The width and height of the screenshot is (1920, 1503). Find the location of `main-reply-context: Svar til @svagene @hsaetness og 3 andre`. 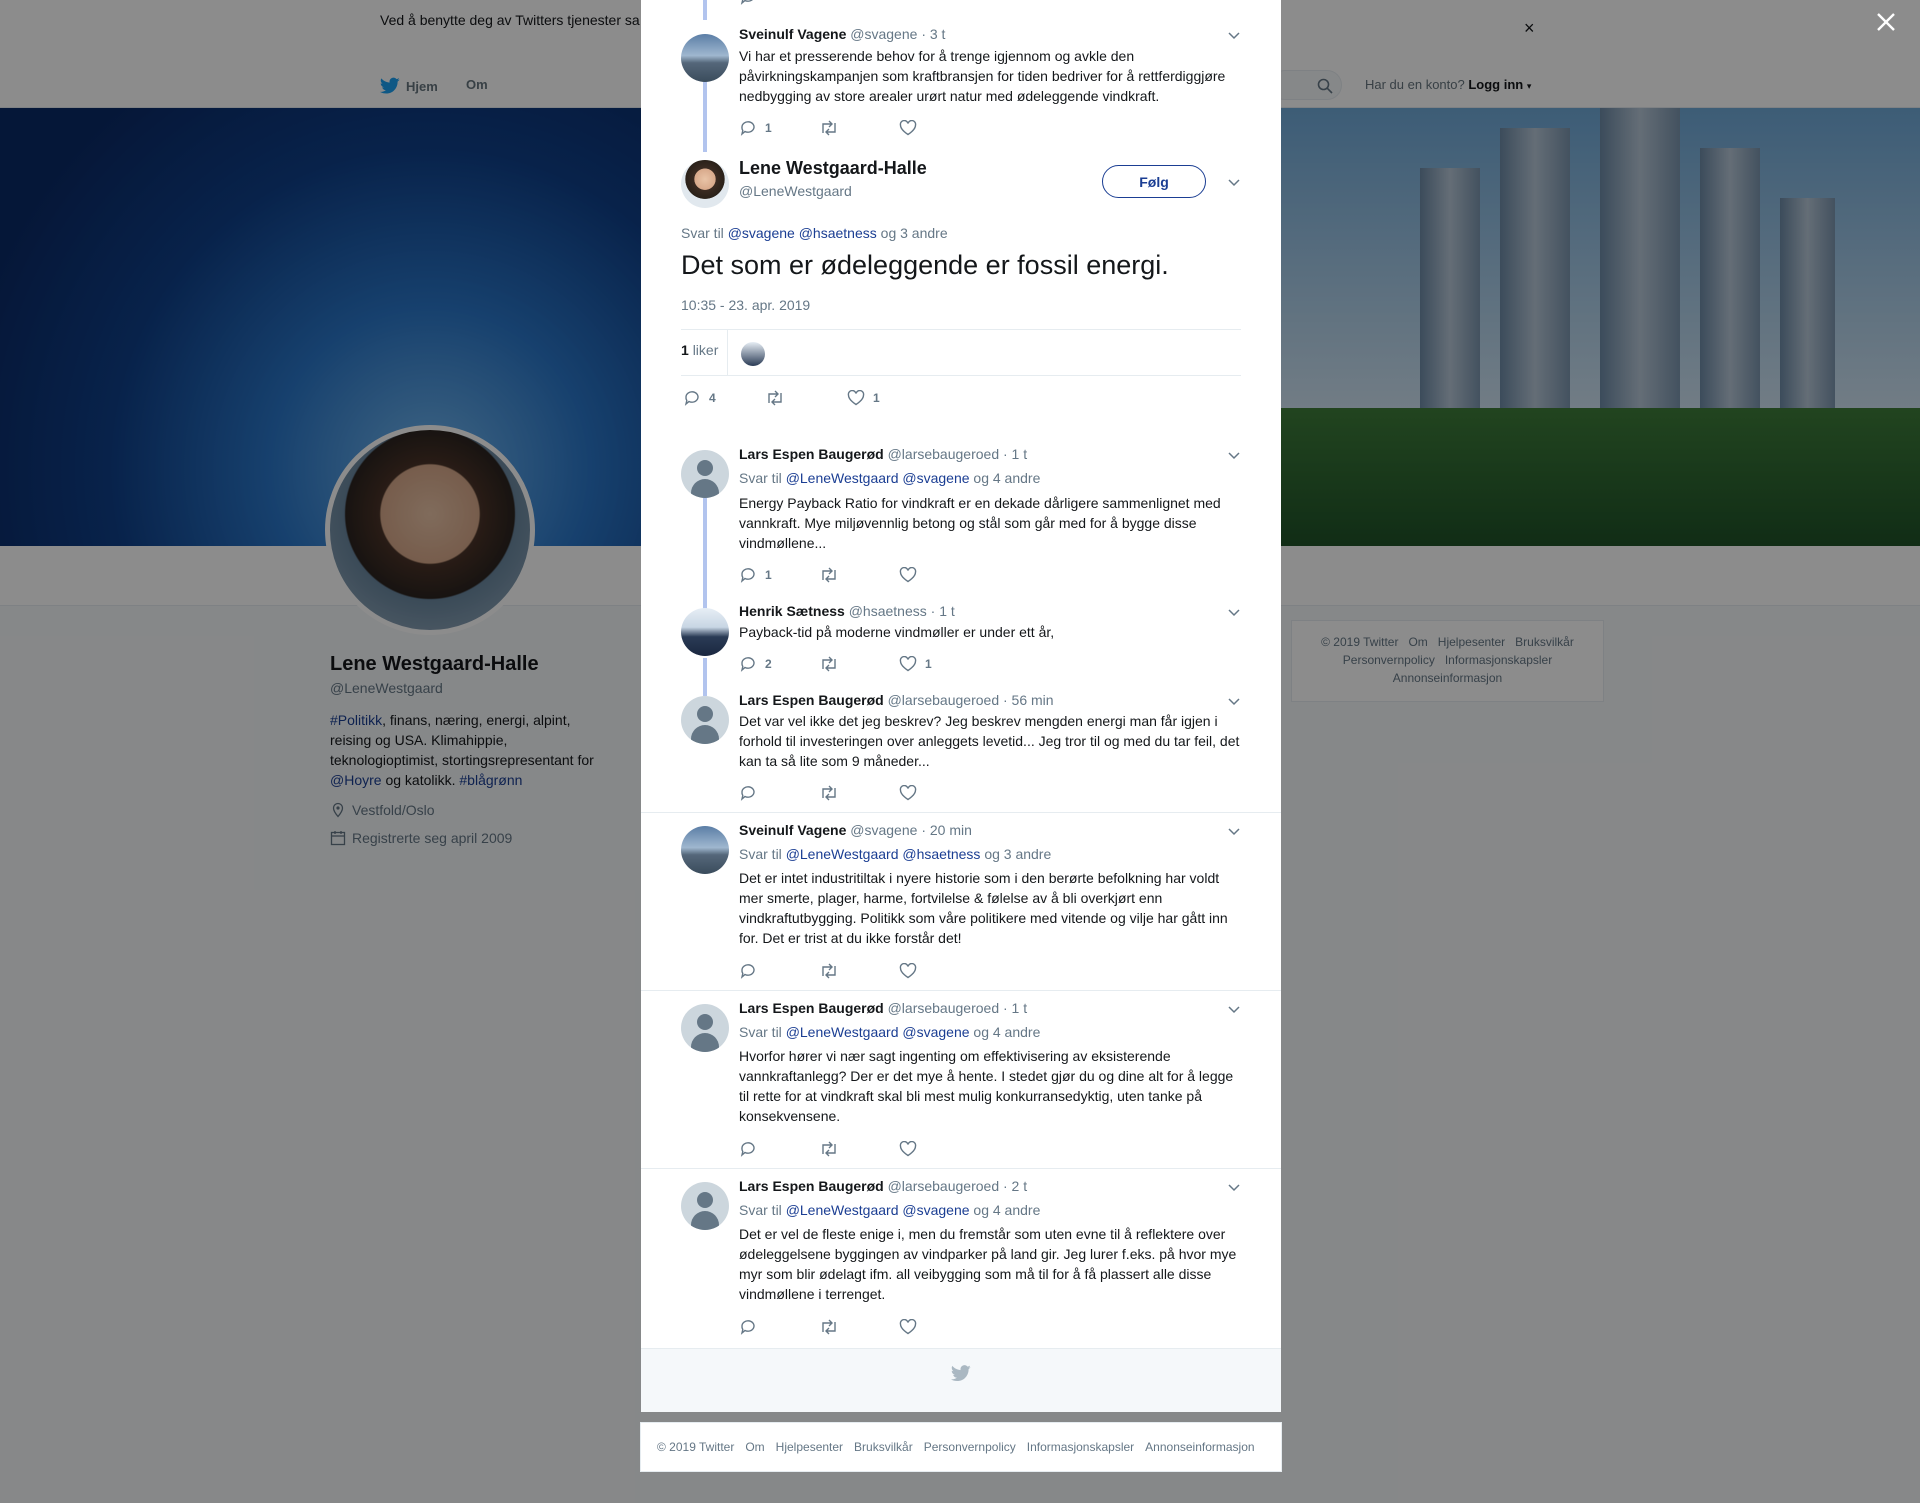

main-reply-context: Svar til @svagene @hsaetness og 3 andre is located at coordinates (814, 233).